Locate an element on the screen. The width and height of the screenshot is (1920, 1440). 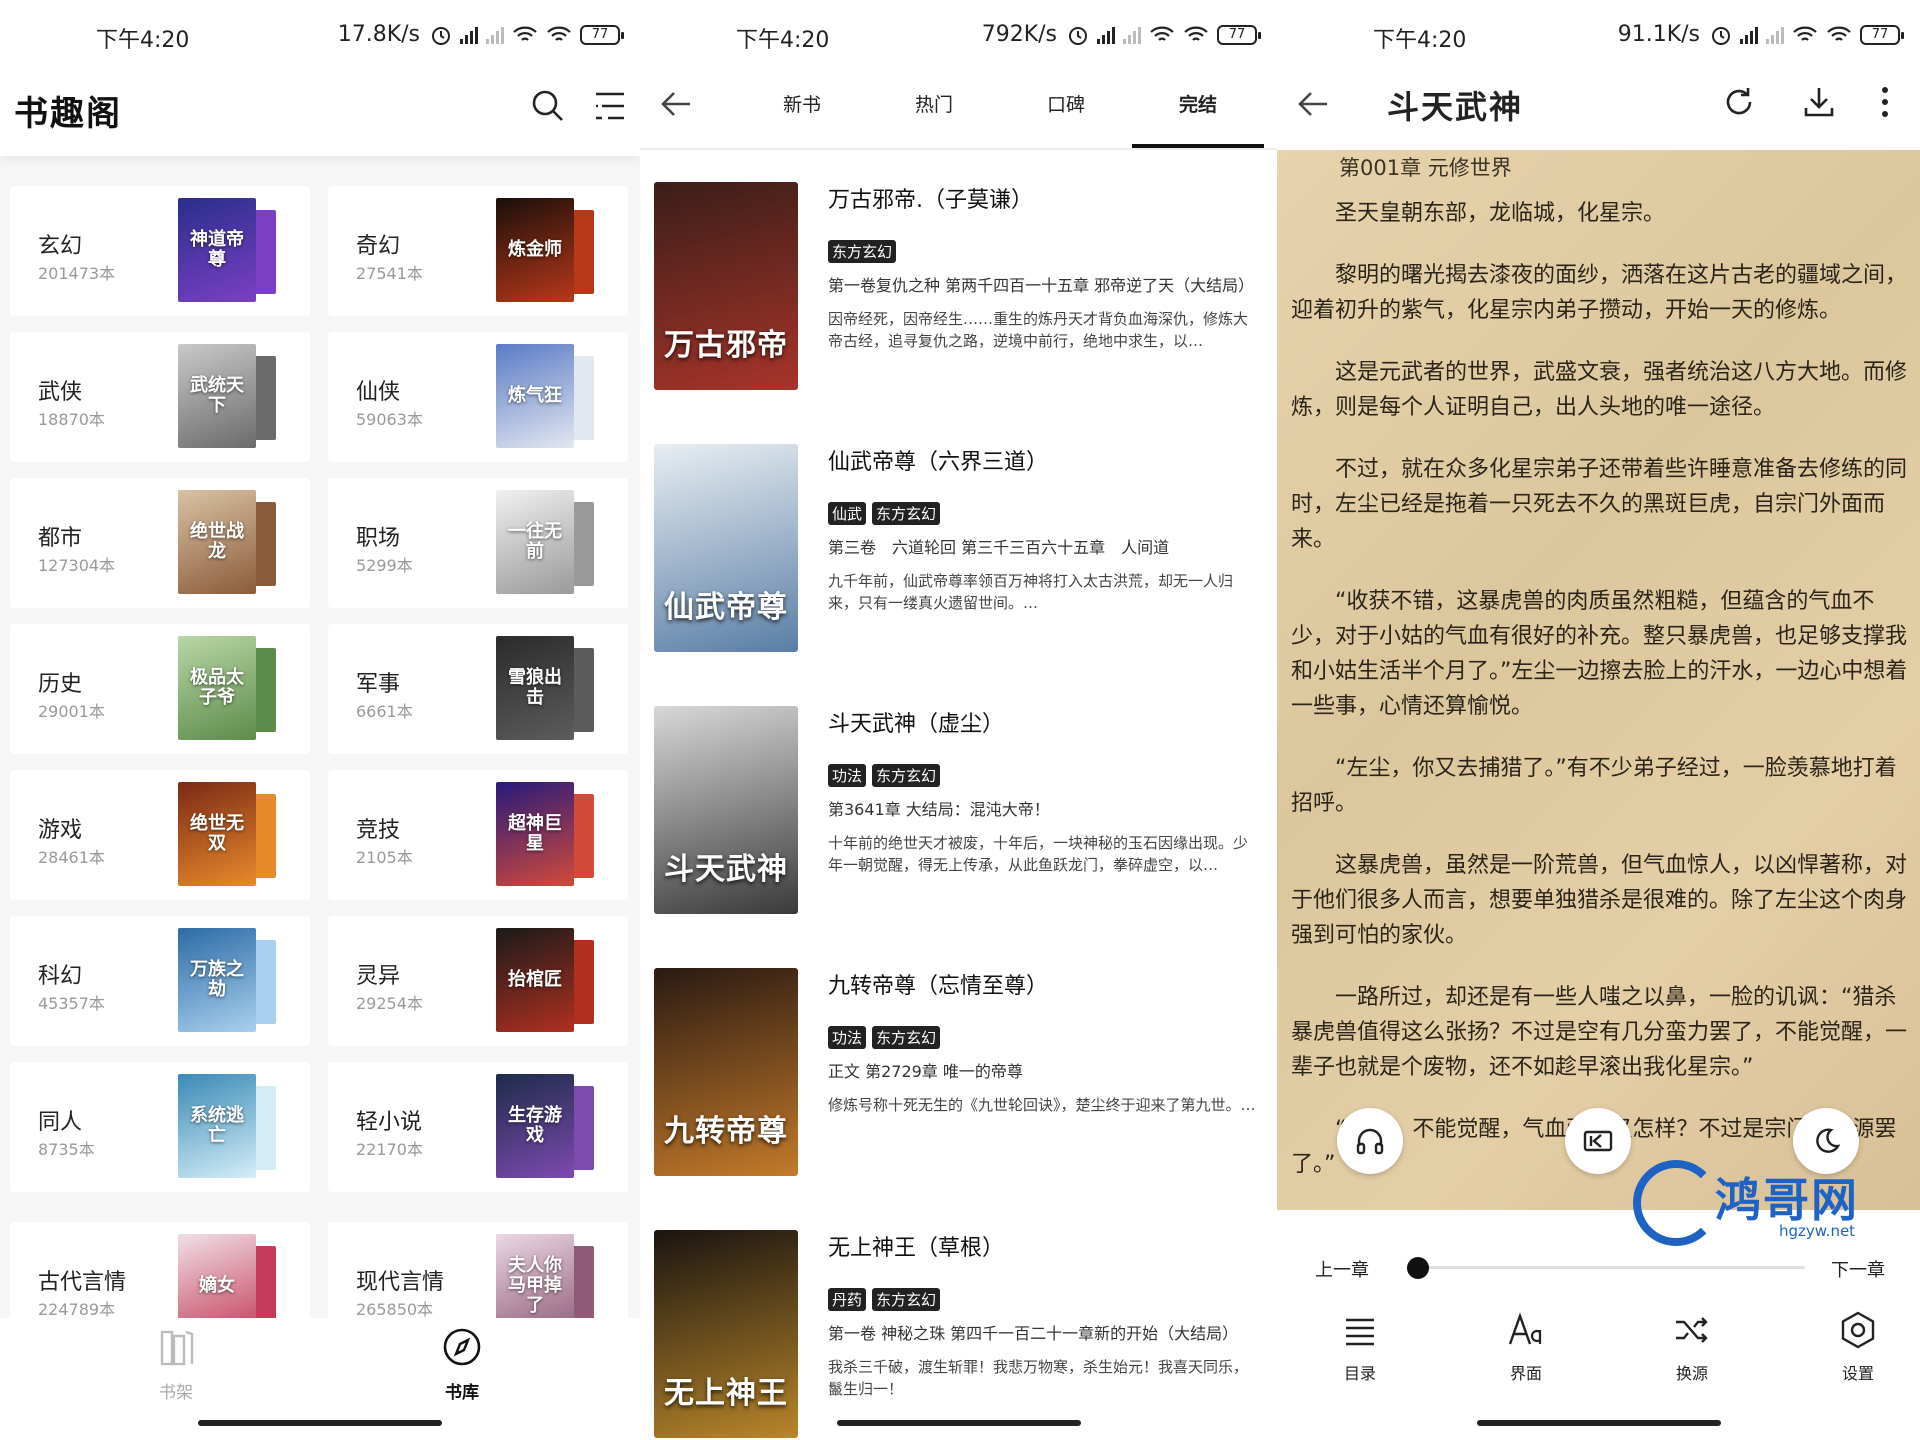
book-title: 万古邪帝.（子莫谦） is located at coordinates (930, 200).